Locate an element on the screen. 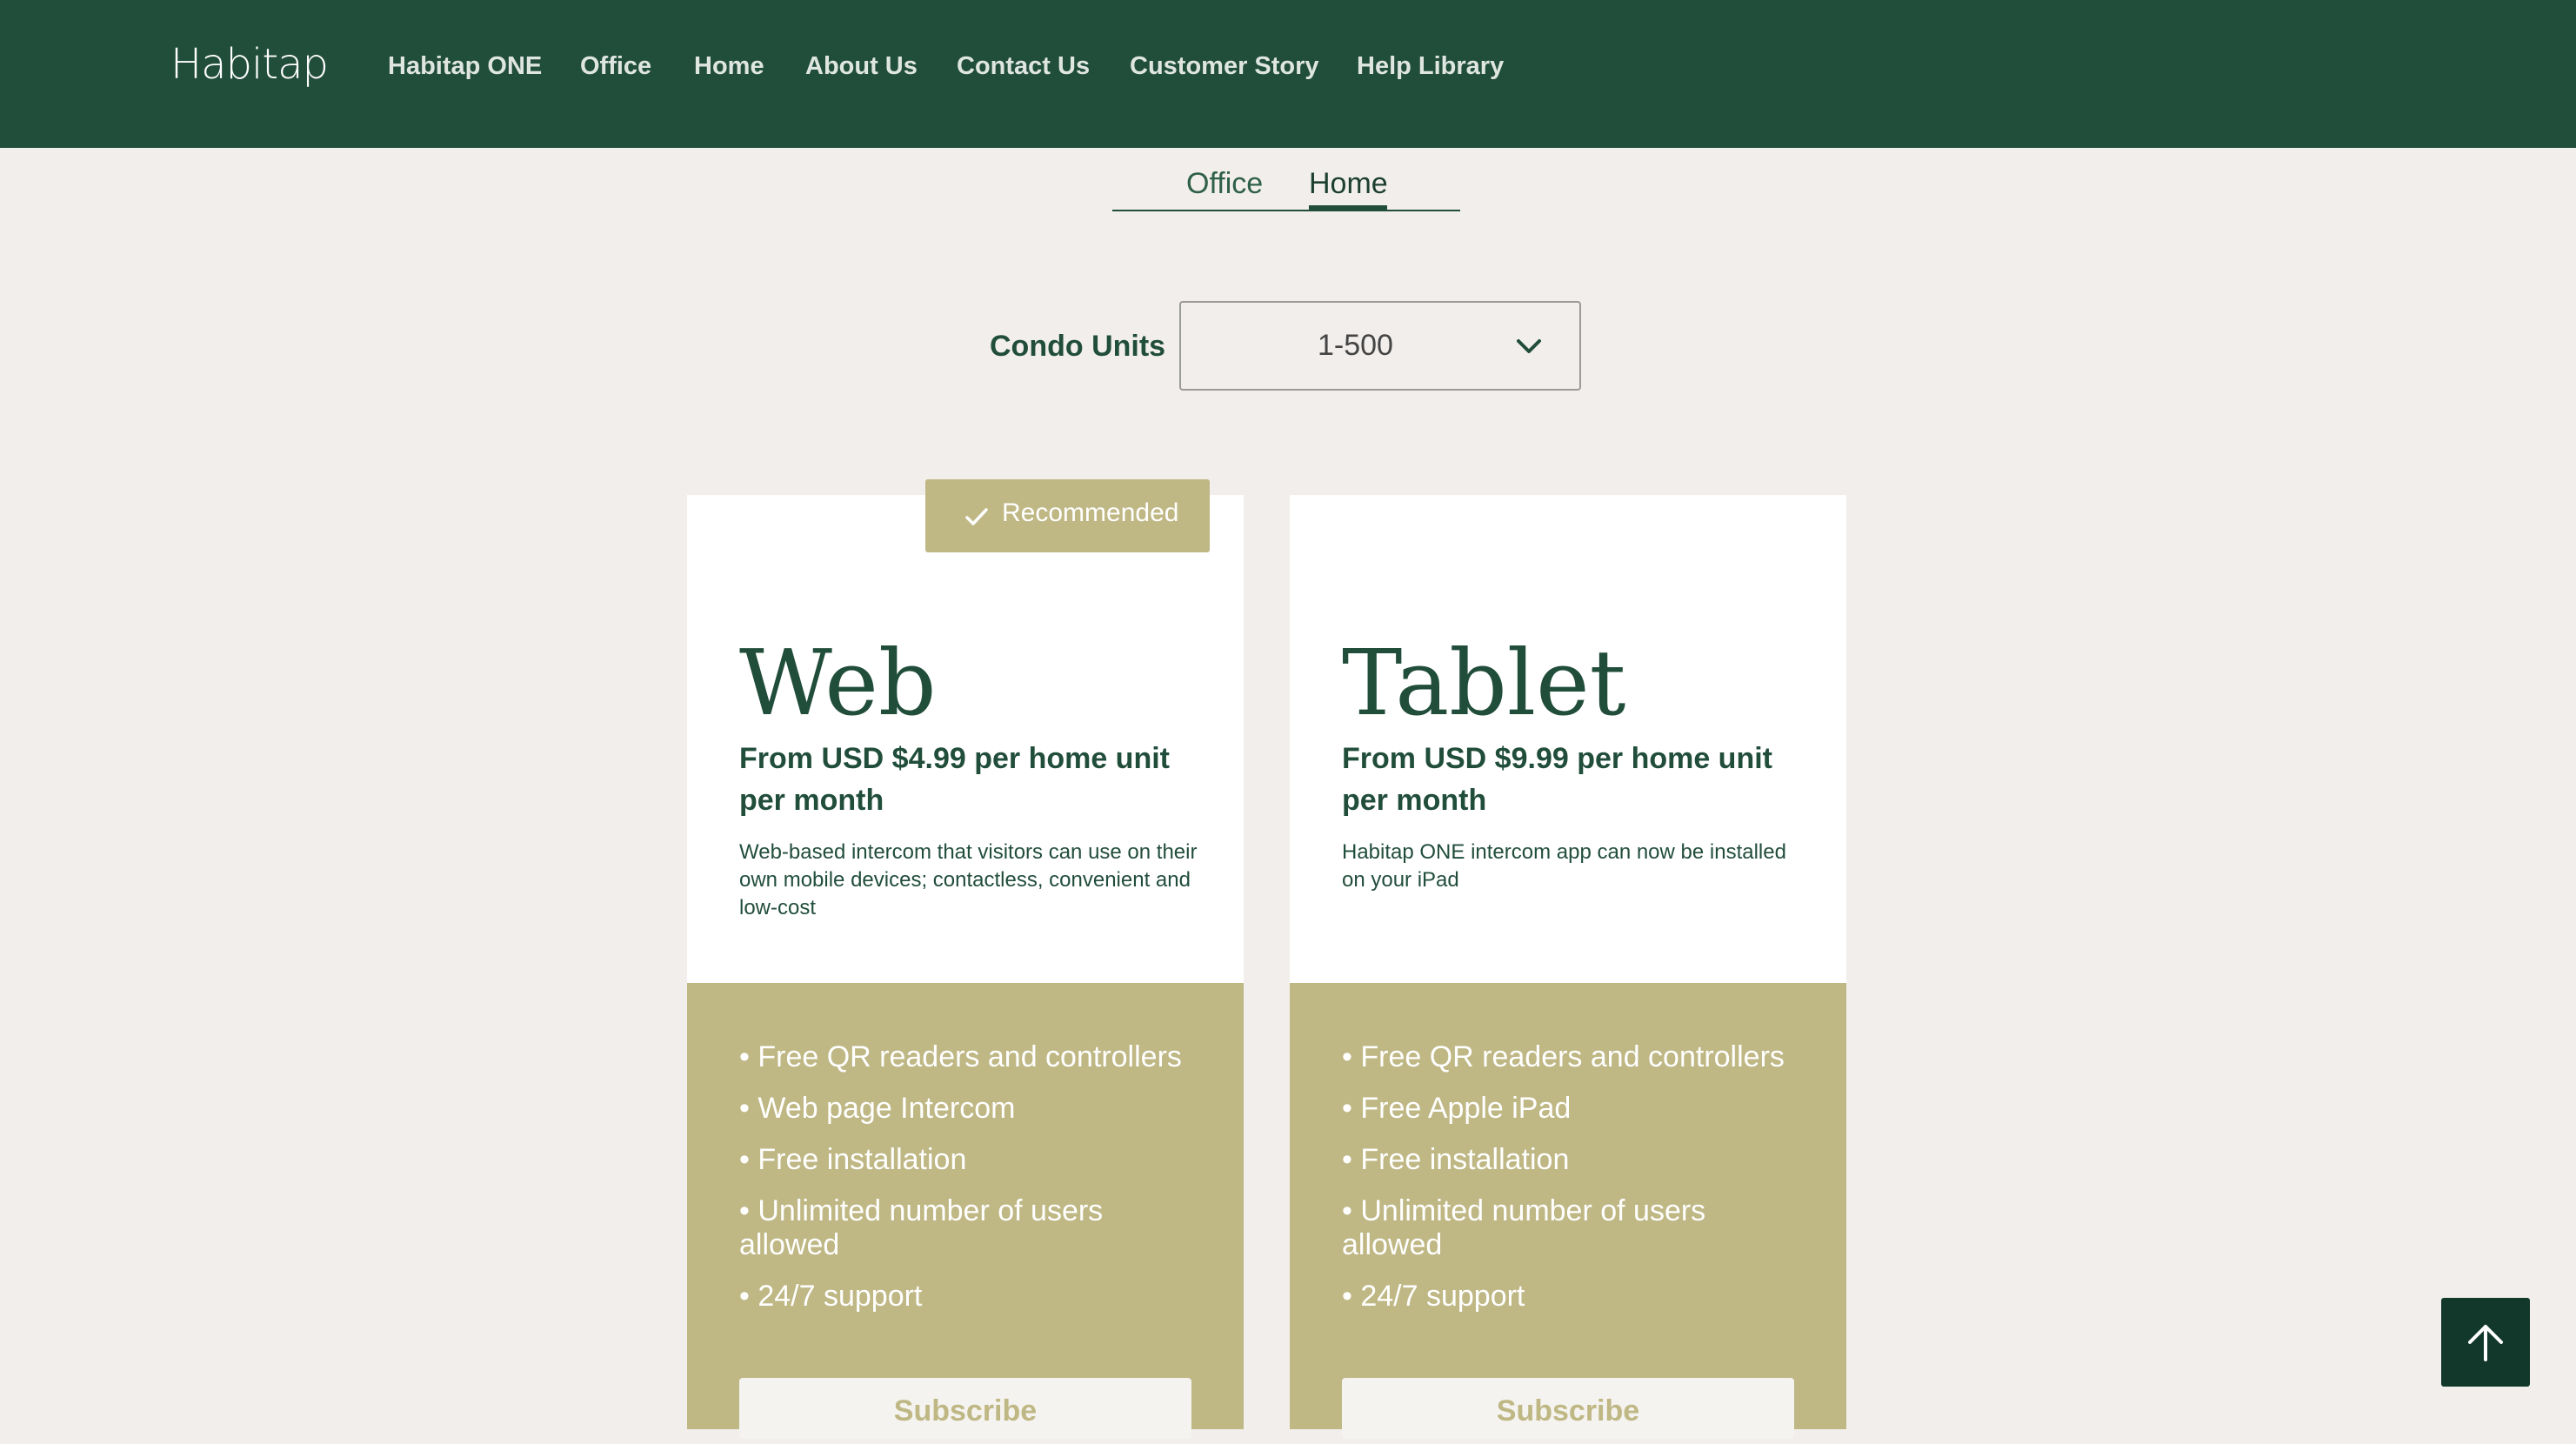 Image resolution: width=2576 pixels, height=1444 pixels. condo-units-select: 1-500 is located at coordinates (1380, 346).